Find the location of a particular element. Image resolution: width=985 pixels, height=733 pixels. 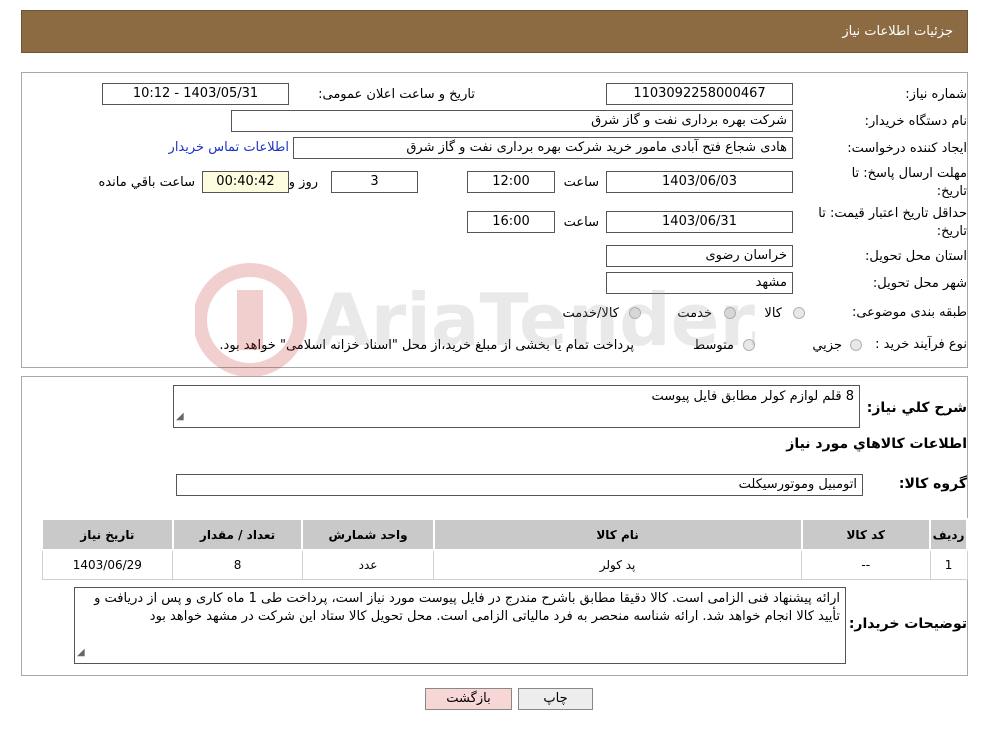

deadline-time-word: ساعت is located at coordinates (581, 182).